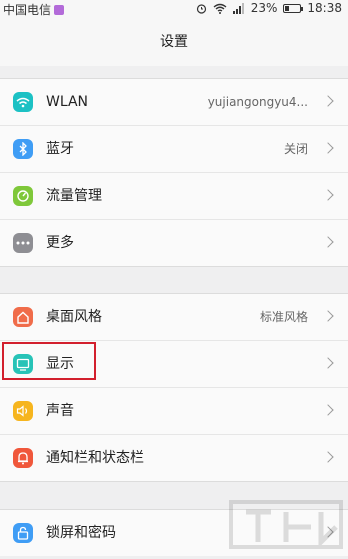 The image size is (348, 559). Describe the element at coordinates (95, 458) in the screenshot. I see `setting-label: 通知栏和状态栏` at that location.